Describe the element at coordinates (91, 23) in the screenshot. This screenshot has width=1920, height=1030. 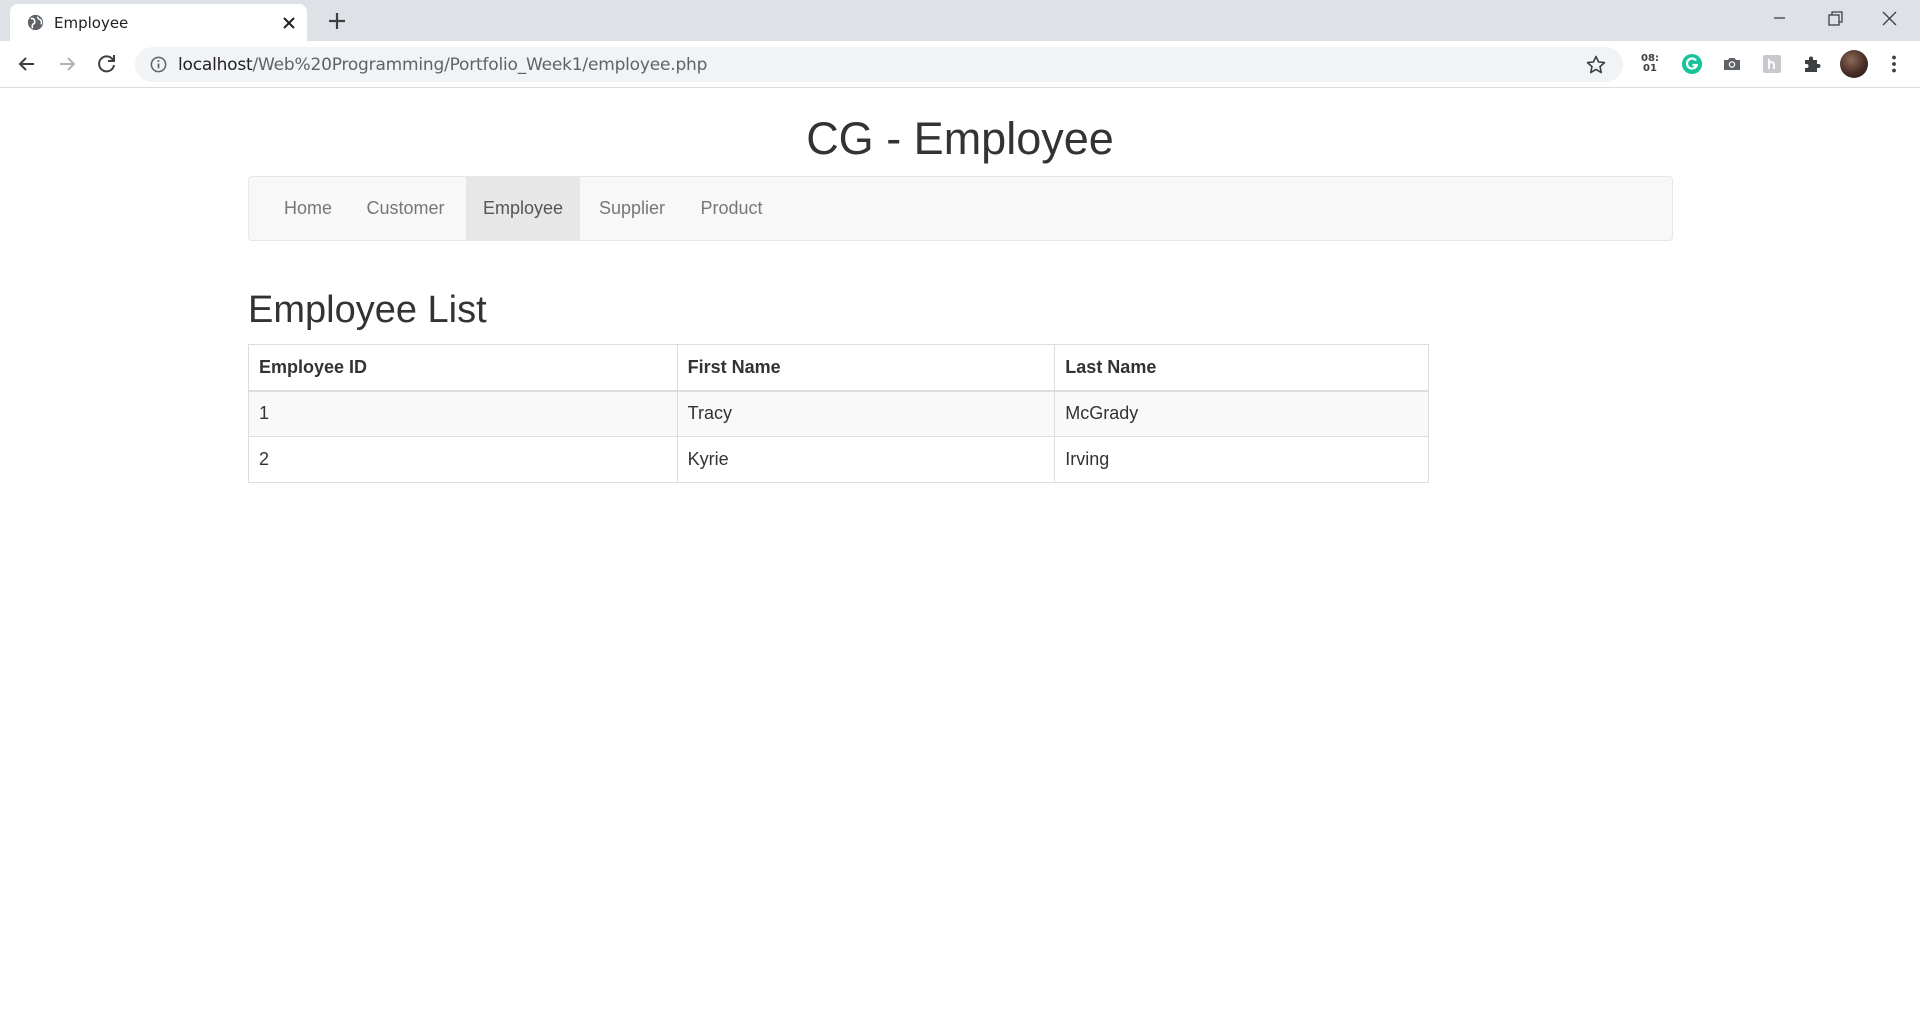
I see `tab-title: Employee` at that location.